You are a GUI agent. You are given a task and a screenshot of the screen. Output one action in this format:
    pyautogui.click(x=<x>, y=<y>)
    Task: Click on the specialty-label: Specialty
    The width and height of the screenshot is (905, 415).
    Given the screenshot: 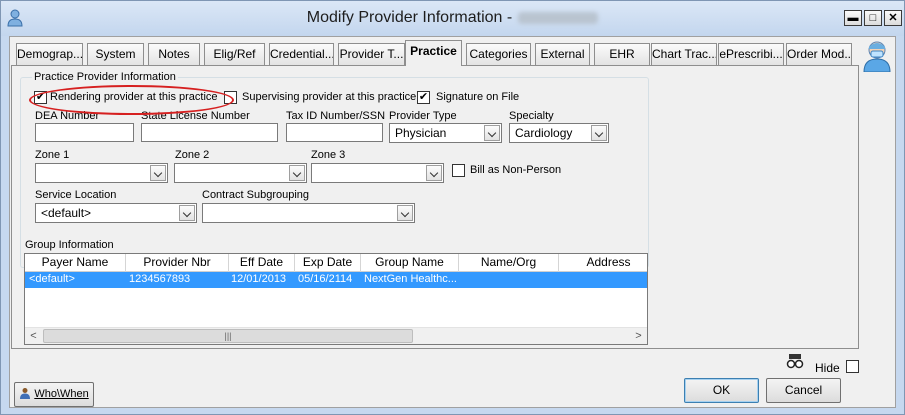 What is the action you would take?
    pyautogui.click(x=531, y=116)
    